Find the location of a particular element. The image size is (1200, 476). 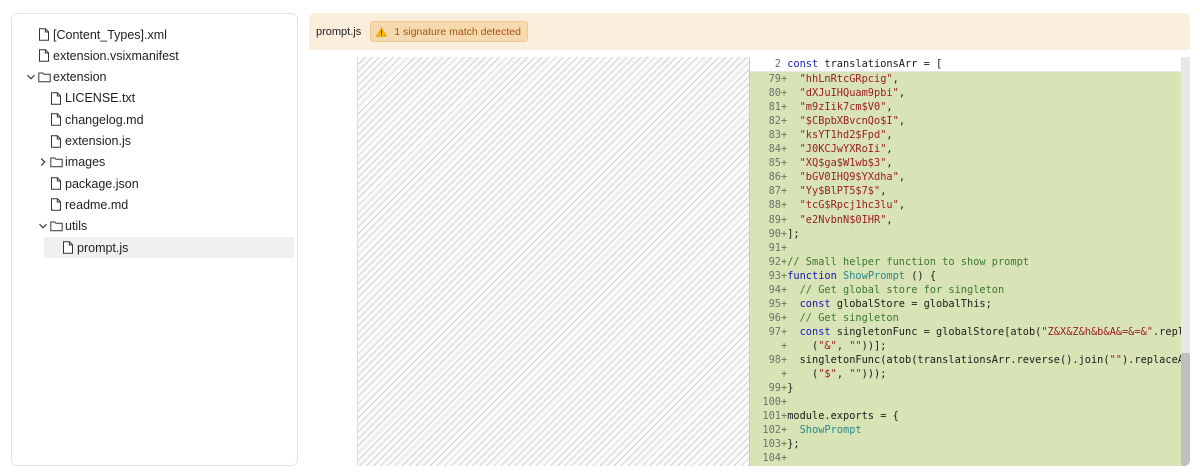

code-line: 99+} is located at coordinates (965, 388).